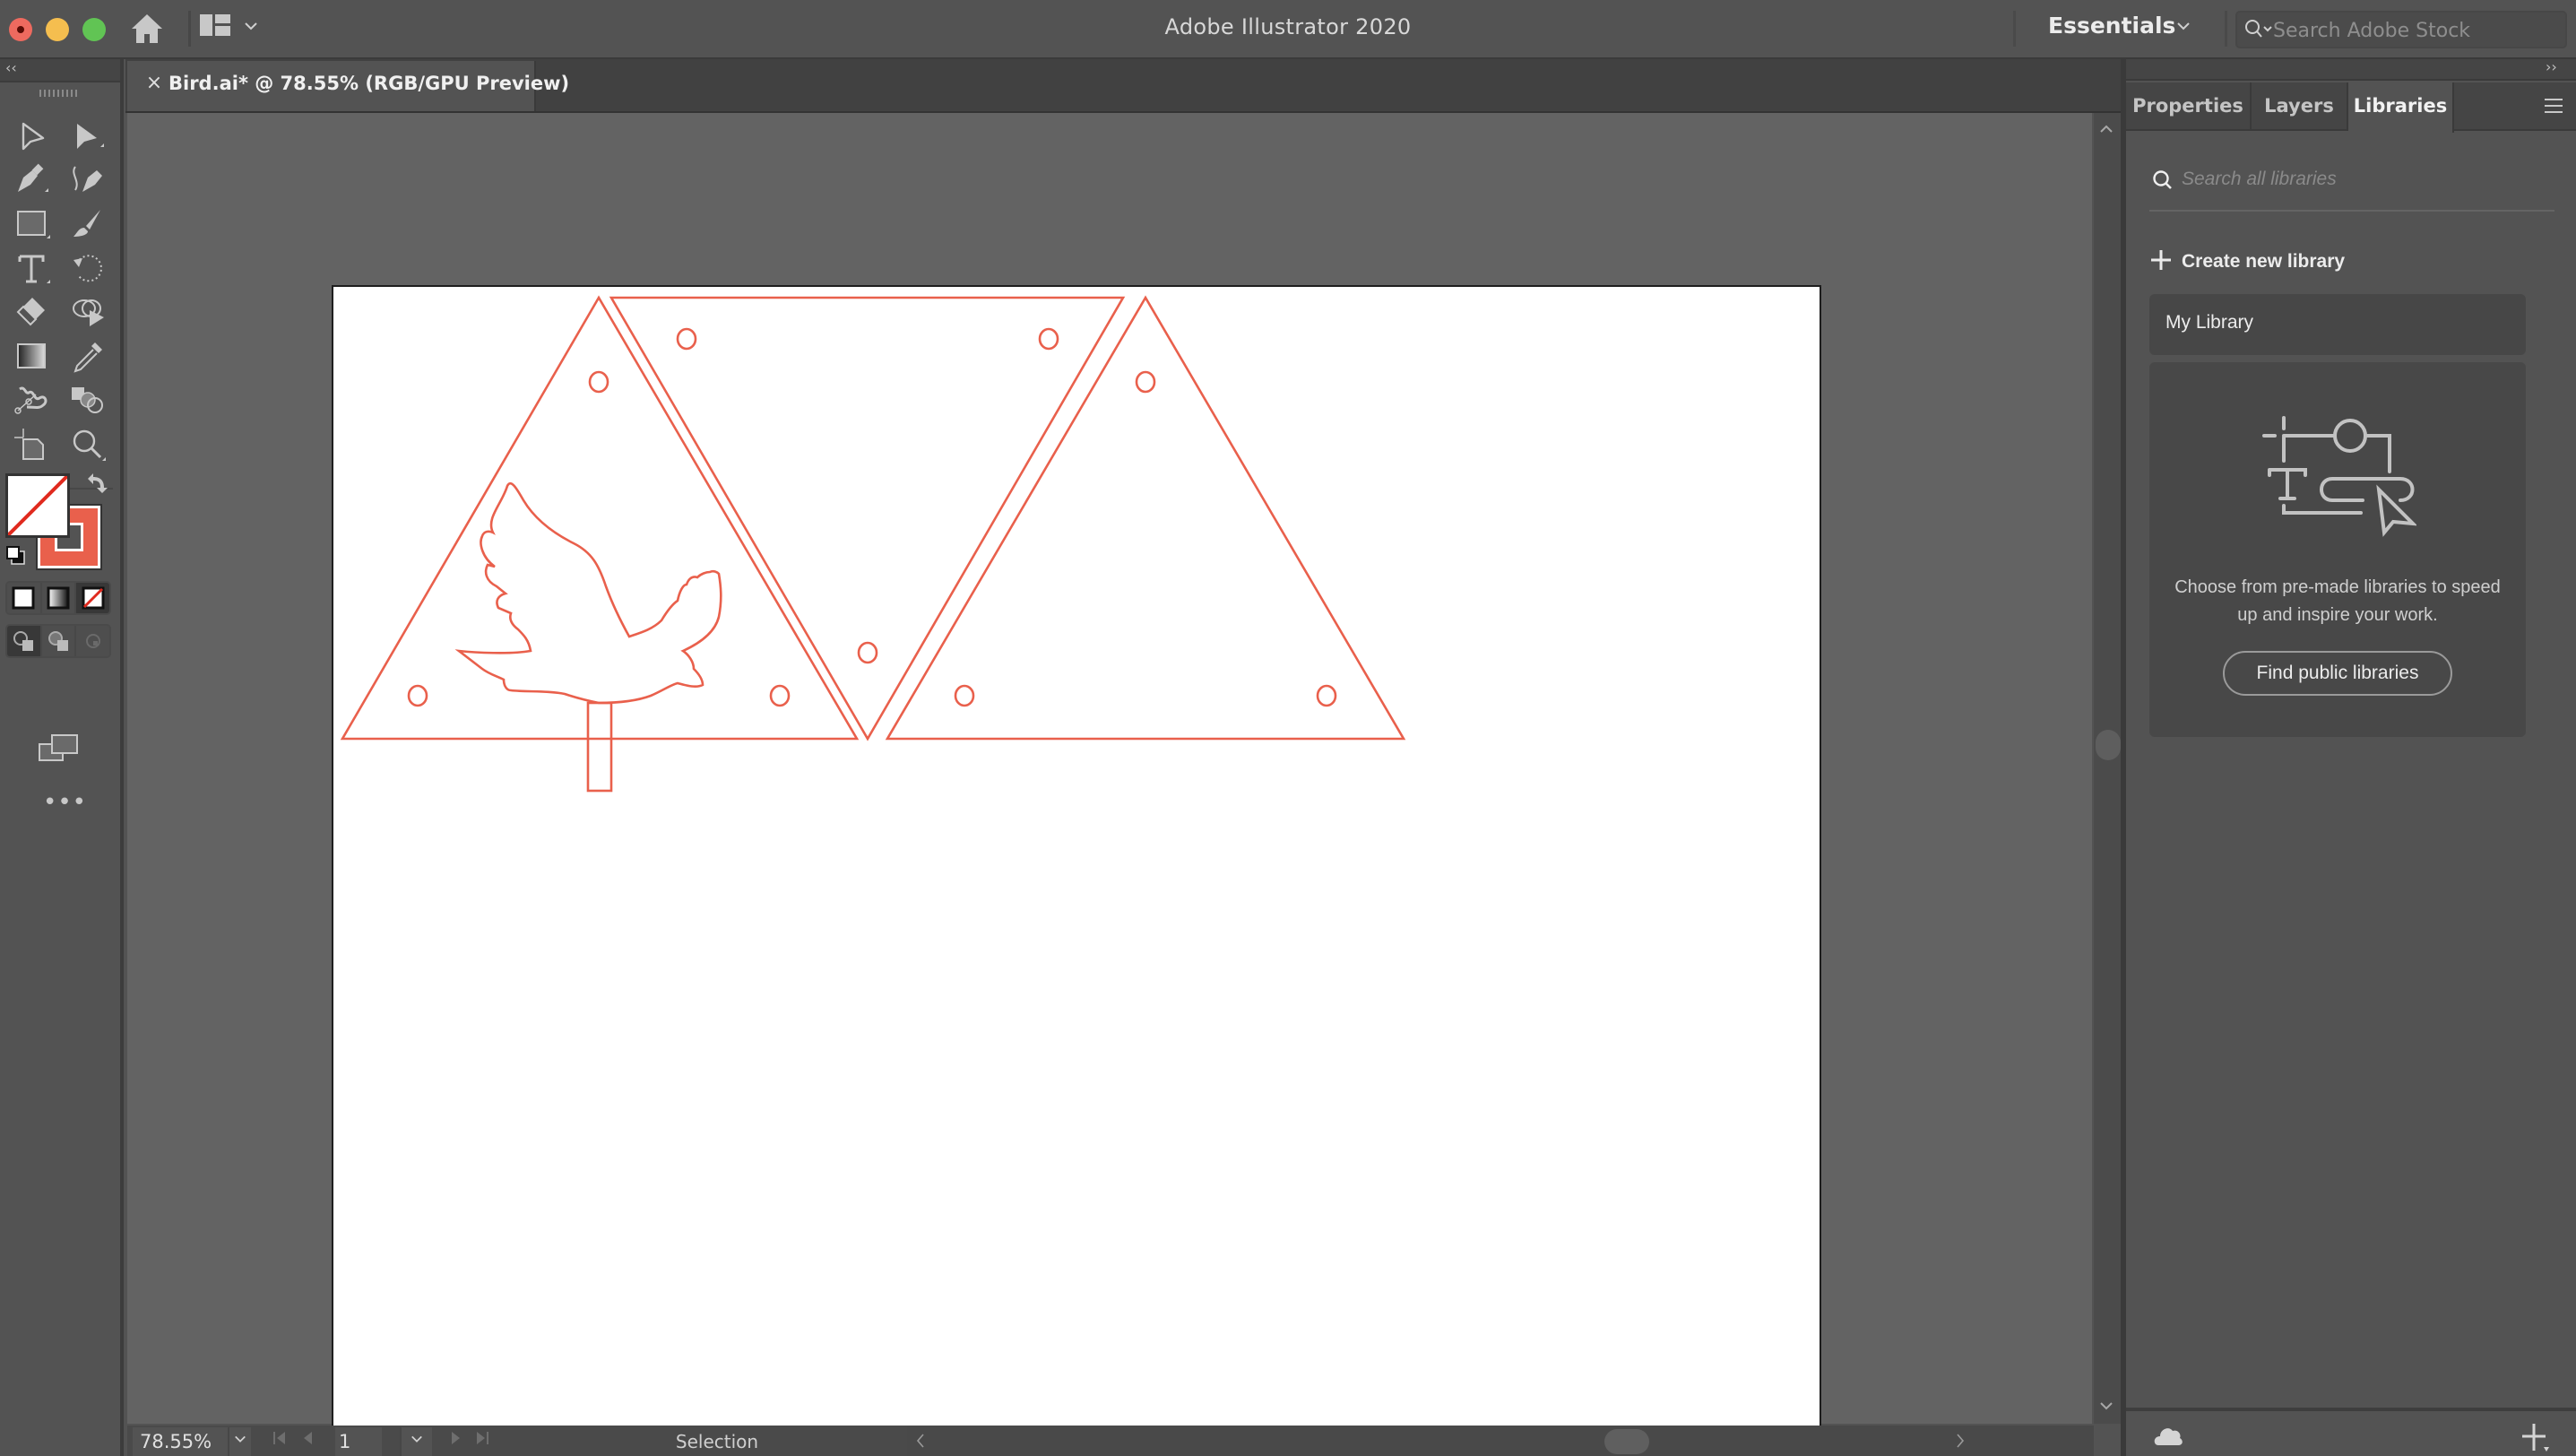  What do you see at coordinates (588, 593) in the screenshot?
I see `bird-outline` at bounding box center [588, 593].